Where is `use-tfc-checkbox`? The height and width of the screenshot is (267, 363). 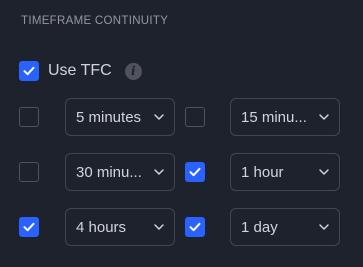
use-tfc-checkbox is located at coordinates (29, 71).